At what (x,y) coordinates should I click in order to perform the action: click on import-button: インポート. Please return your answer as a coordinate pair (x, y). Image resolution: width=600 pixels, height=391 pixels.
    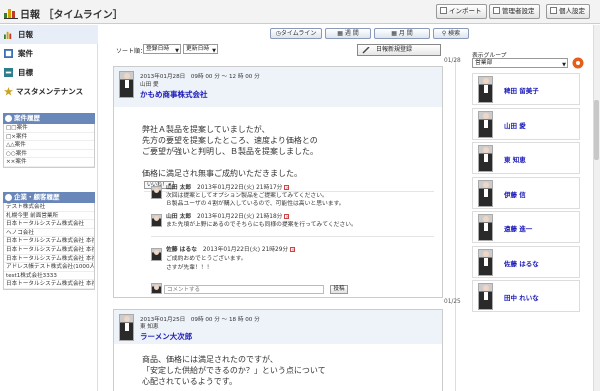
    Looking at the image, I should click on (461, 11).